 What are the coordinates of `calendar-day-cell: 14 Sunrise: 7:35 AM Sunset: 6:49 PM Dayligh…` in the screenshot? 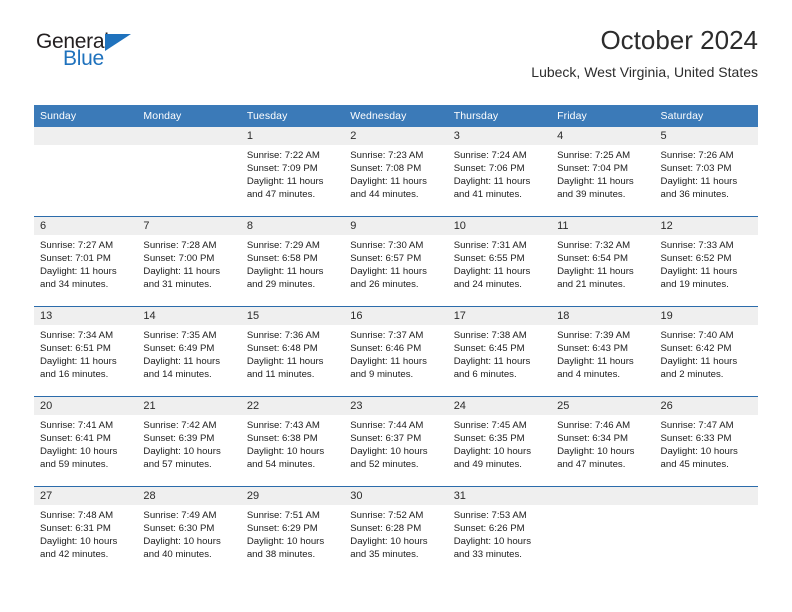 It's located at (189, 351).